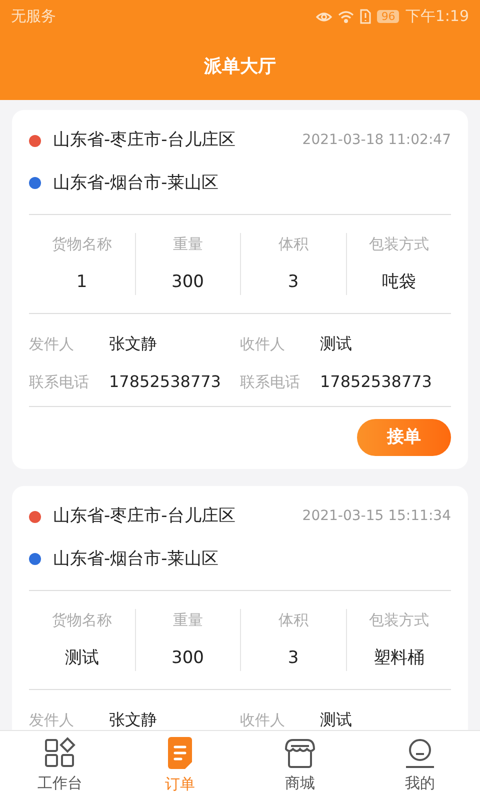 The width and height of the screenshot is (480, 800). I want to click on tab-item: 我的, so click(420, 765).